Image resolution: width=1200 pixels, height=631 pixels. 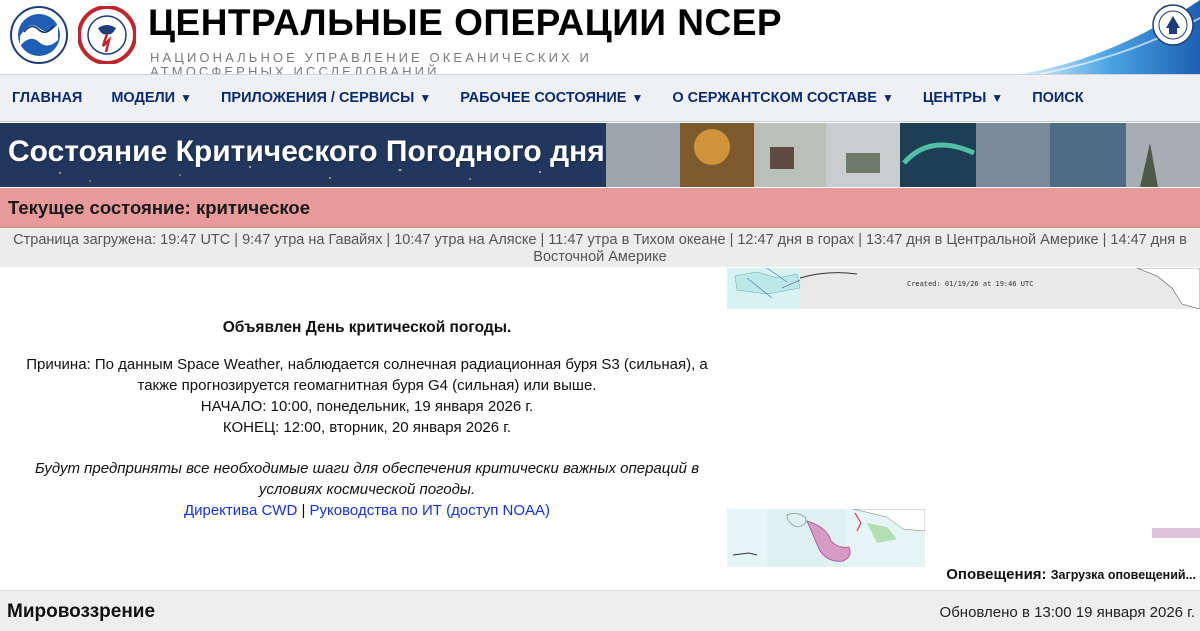 What do you see at coordinates (465, 22) in the screenshot?
I see `site-title: ЦЕНТРАЛЬНЫЕ ОПЕРАЦИИ NCEP` at bounding box center [465, 22].